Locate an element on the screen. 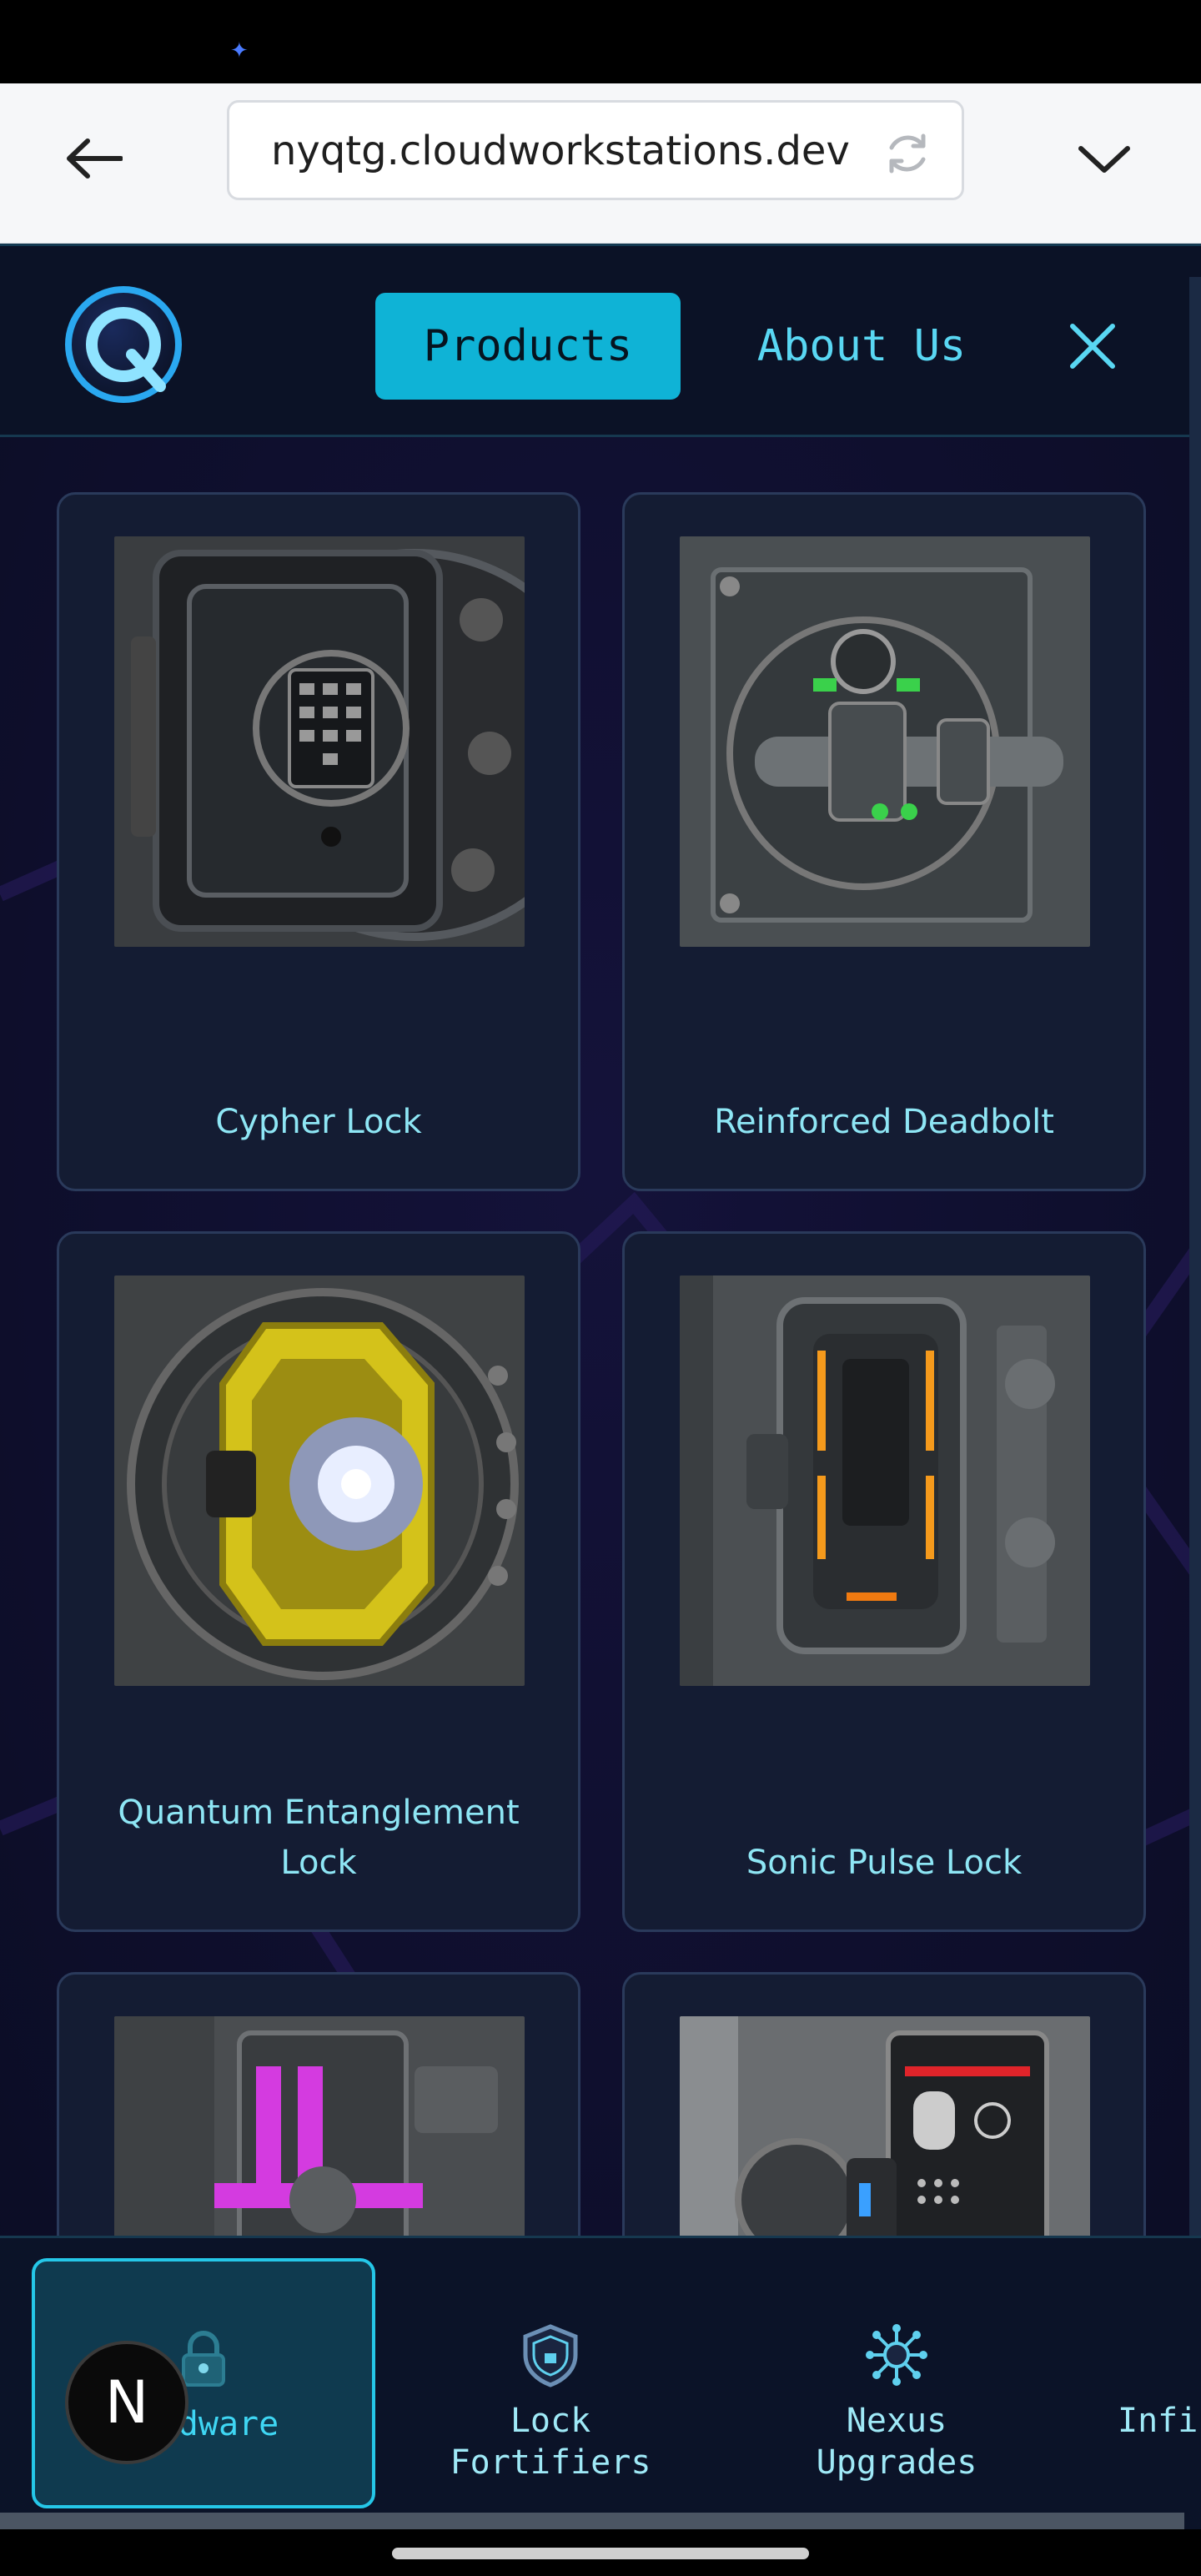 The height and width of the screenshot is (2576, 1201). top-navigation: Products About Us is located at coordinates (601, 340).